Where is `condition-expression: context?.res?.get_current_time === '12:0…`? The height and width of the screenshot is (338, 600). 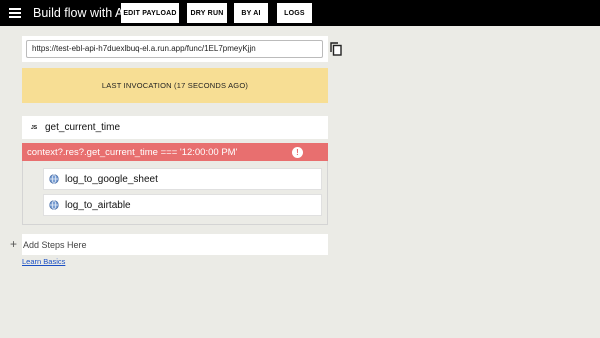
condition-expression: context?.res?.get_current_time === '12:0… is located at coordinates (132, 152).